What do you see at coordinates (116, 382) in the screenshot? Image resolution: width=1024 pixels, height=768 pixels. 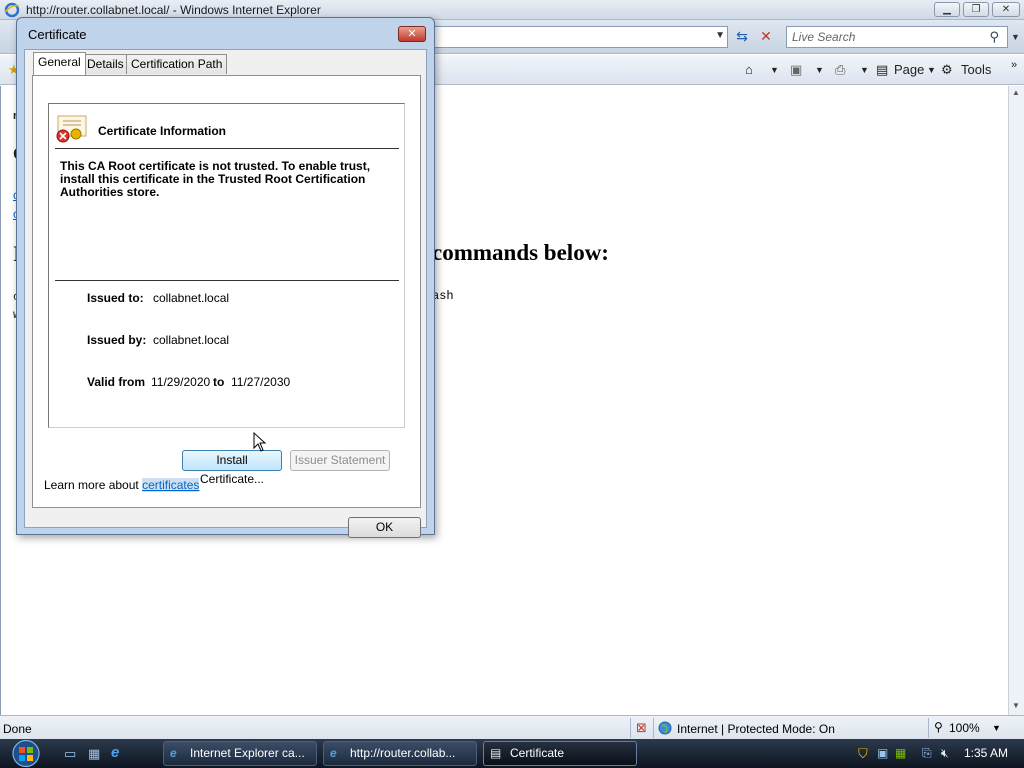 I see `valid-from-label: Valid from` at bounding box center [116, 382].